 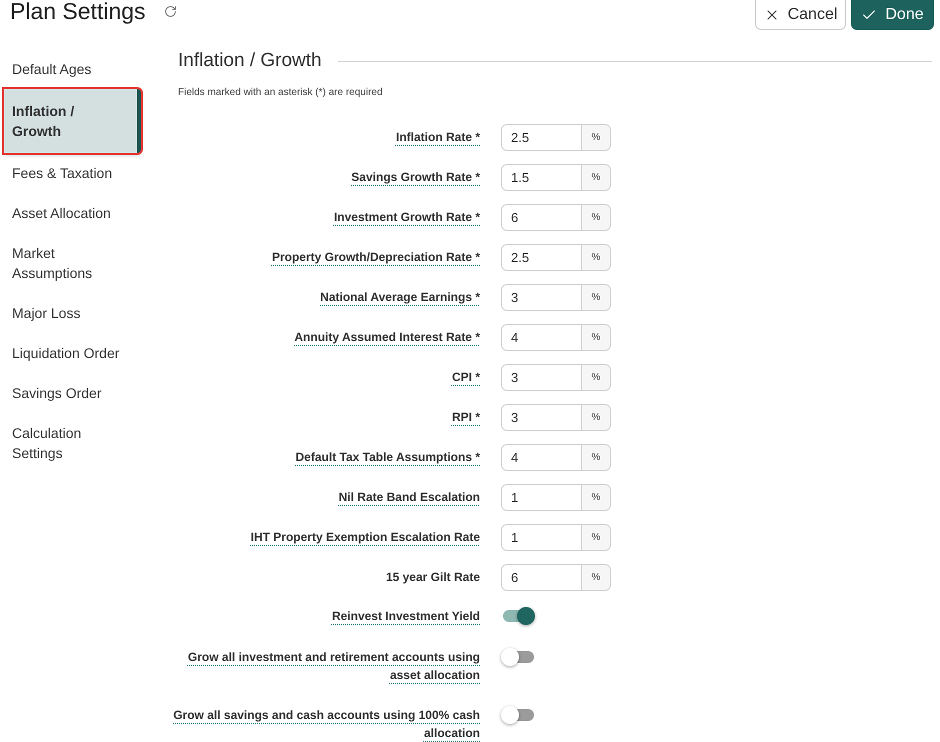 What do you see at coordinates (406, 616) in the screenshot?
I see `field-label: Reinvest Investment Yield` at bounding box center [406, 616].